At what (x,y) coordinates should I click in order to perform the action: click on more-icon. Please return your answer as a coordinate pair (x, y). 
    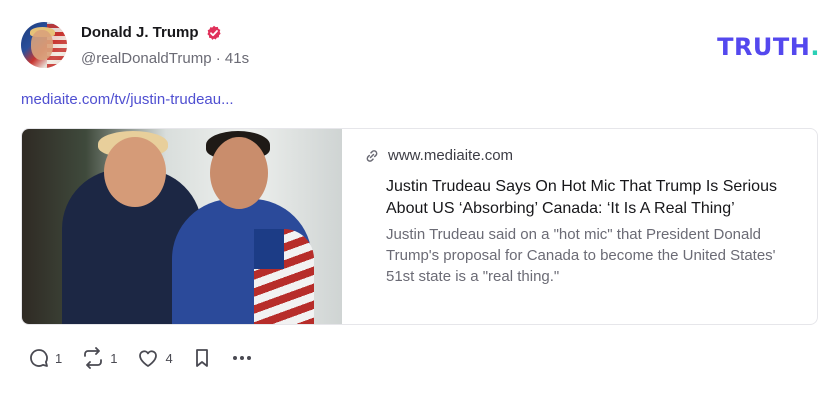
    Looking at the image, I should click on (241, 358).